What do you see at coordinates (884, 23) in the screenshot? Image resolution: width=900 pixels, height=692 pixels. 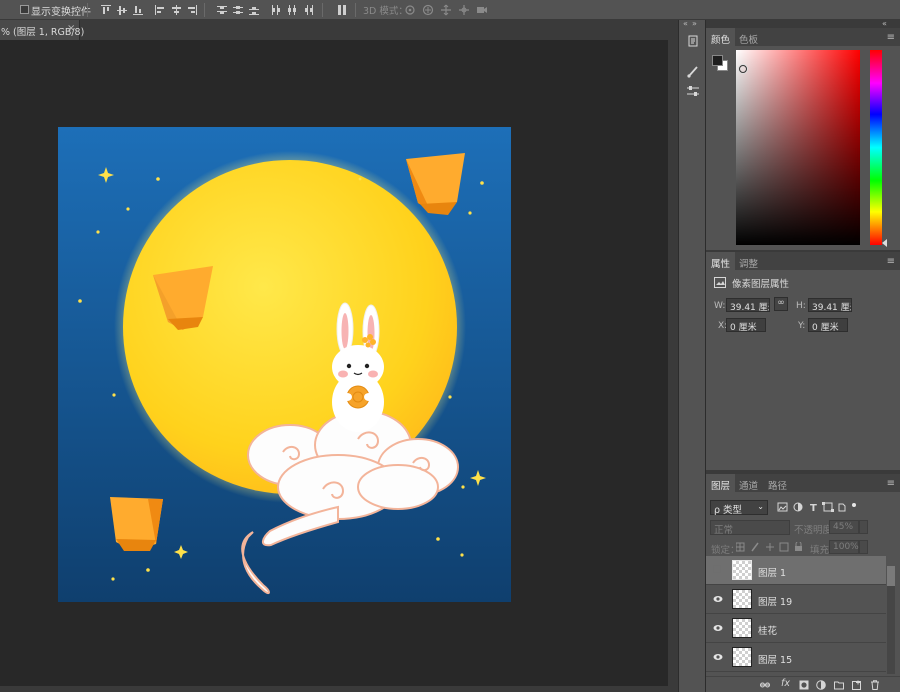 I see `panel-expand-icon: «` at bounding box center [884, 23].